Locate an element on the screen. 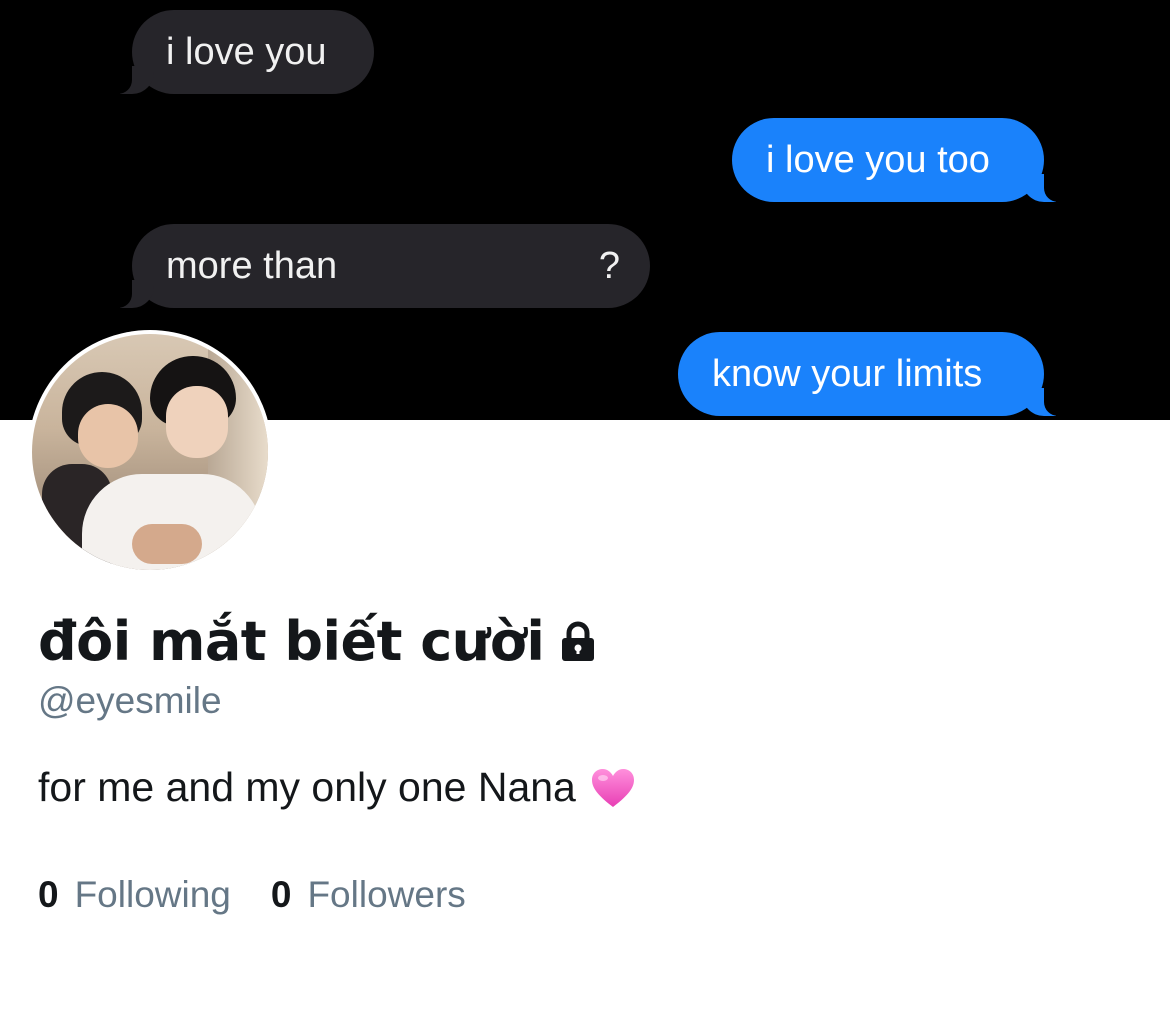  profile-handle: @eyesmile is located at coordinates (130, 700).